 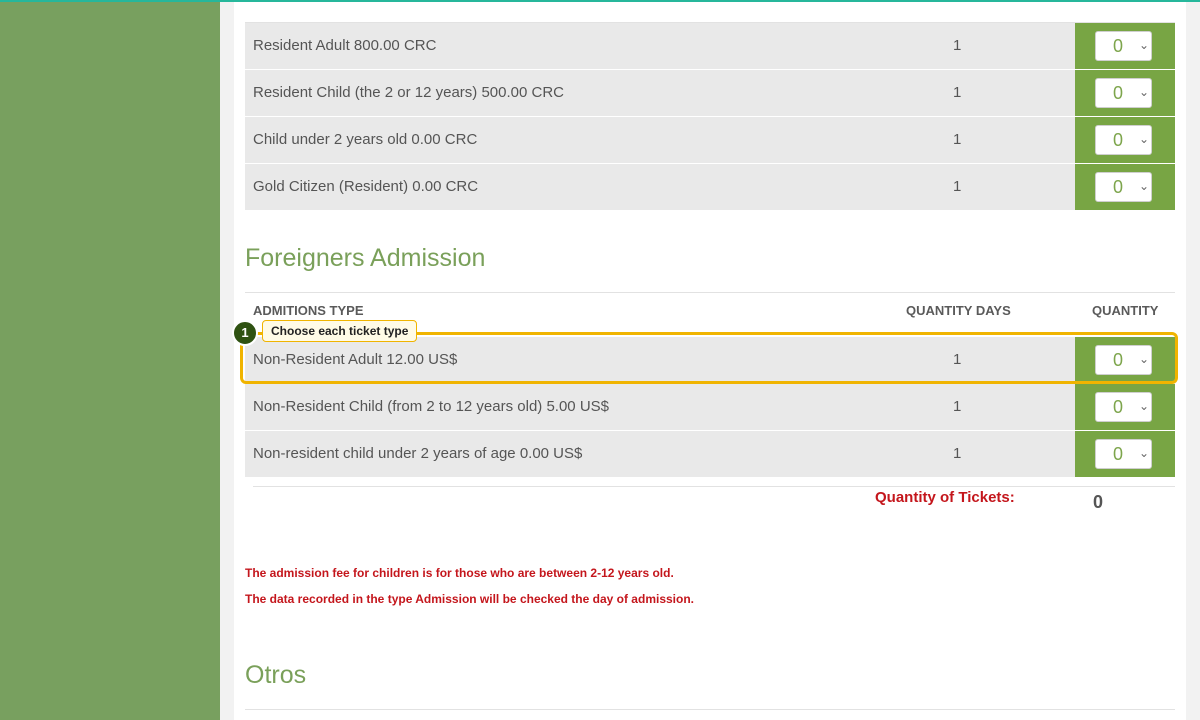 I want to click on section-title-foreigners: Foreigners Admission, so click(x=365, y=258).